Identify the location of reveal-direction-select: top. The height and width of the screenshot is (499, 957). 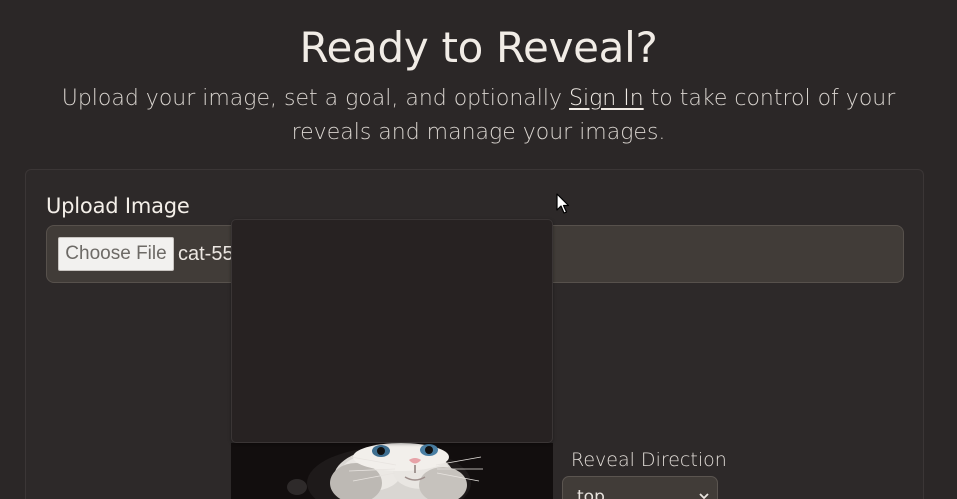
(640, 487).